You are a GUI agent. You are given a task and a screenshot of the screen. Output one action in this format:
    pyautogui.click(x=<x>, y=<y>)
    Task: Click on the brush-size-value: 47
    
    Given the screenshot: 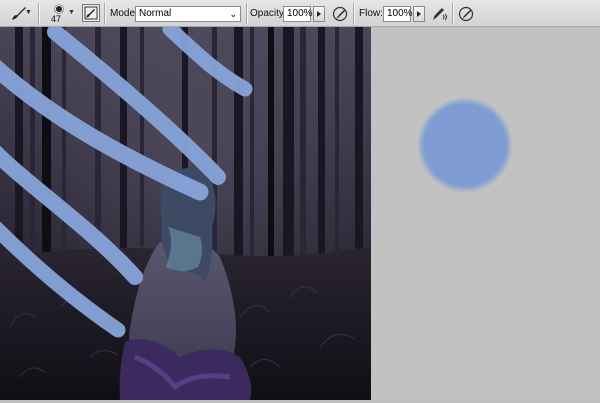 What is the action you would take?
    pyautogui.click(x=56, y=19)
    